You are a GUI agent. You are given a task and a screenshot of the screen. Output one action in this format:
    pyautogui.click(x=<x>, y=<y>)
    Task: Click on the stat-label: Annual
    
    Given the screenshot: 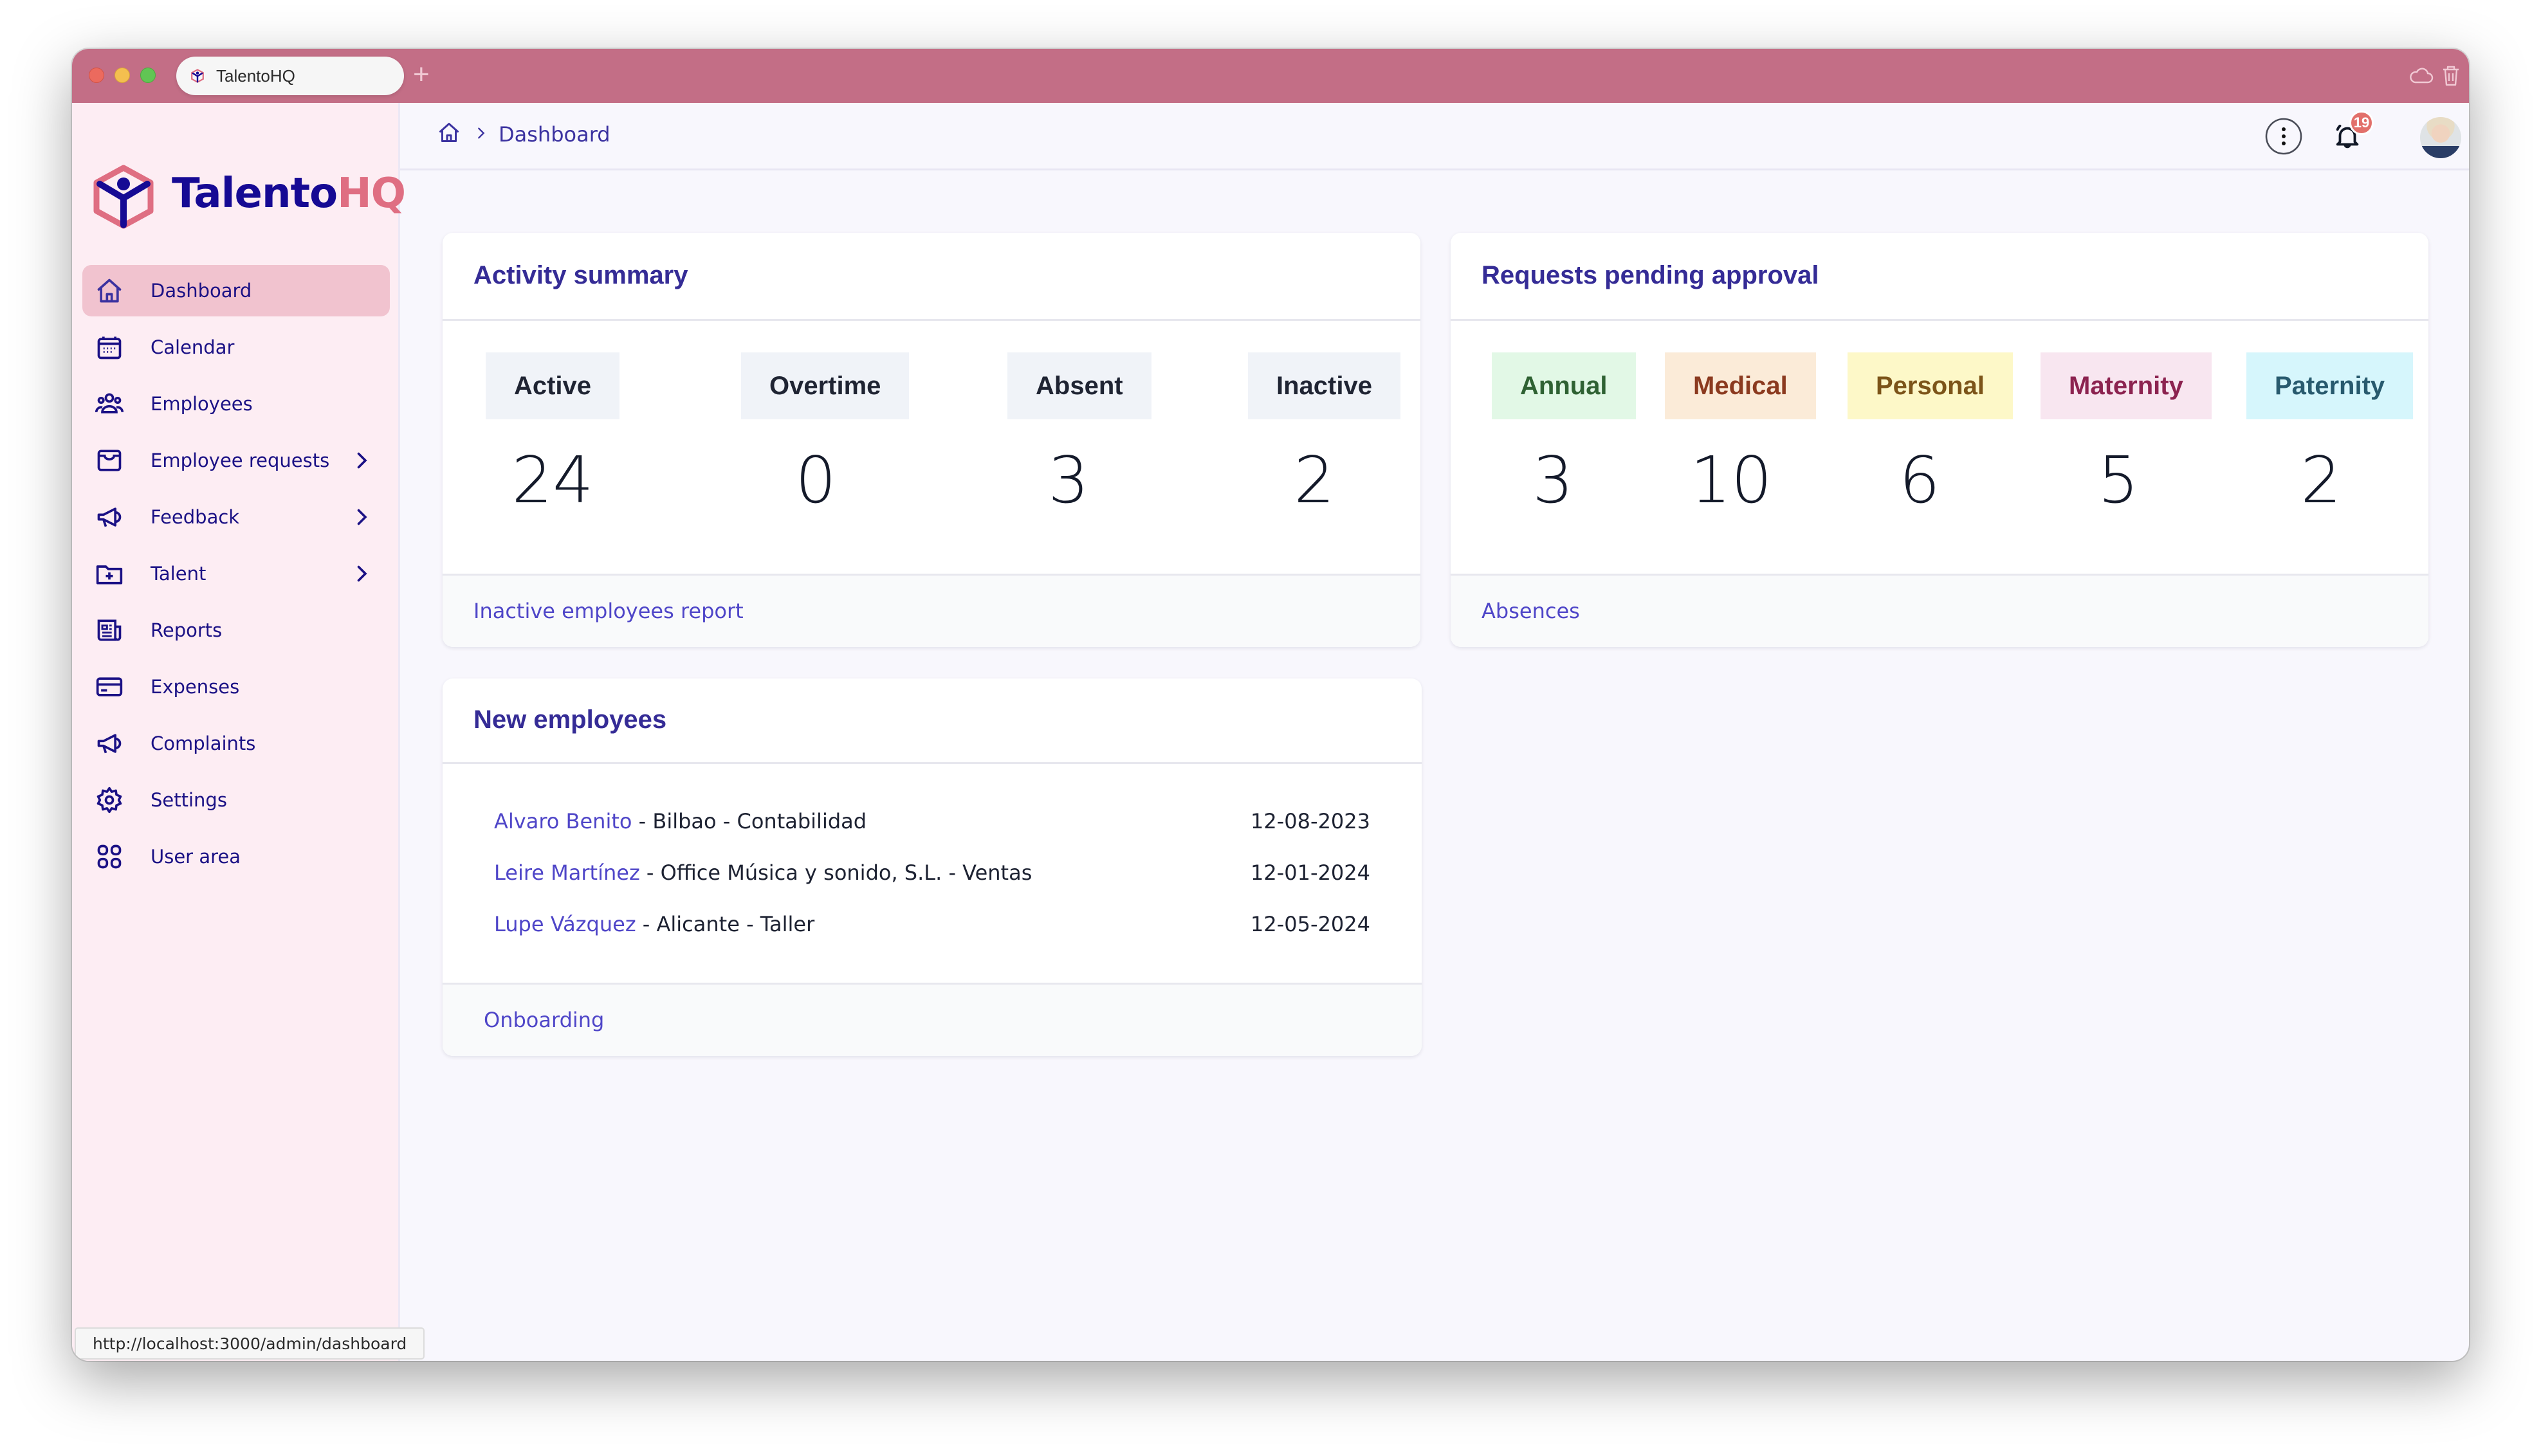 What is the action you would take?
    pyautogui.click(x=1564, y=385)
    